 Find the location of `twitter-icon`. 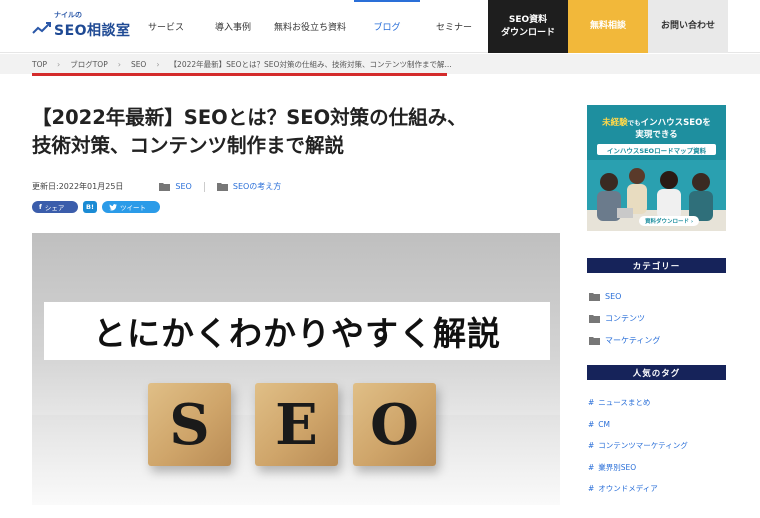

twitter-icon is located at coordinates (113, 206).